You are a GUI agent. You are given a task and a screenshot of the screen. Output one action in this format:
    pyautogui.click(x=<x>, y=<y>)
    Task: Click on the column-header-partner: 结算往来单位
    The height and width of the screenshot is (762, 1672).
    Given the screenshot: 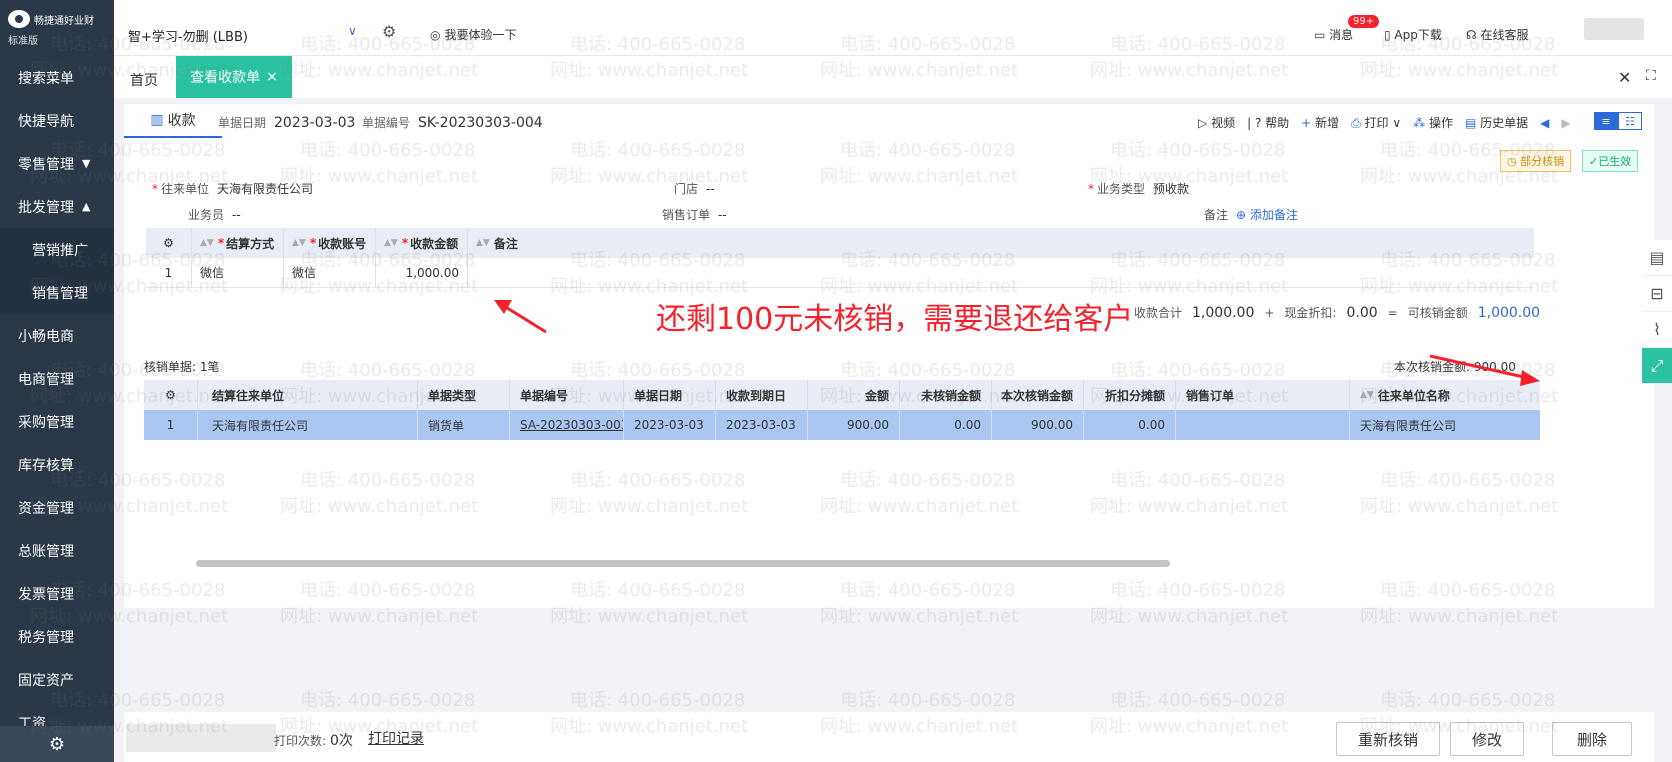 What is the action you would take?
    pyautogui.click(x=308, y=395)
    